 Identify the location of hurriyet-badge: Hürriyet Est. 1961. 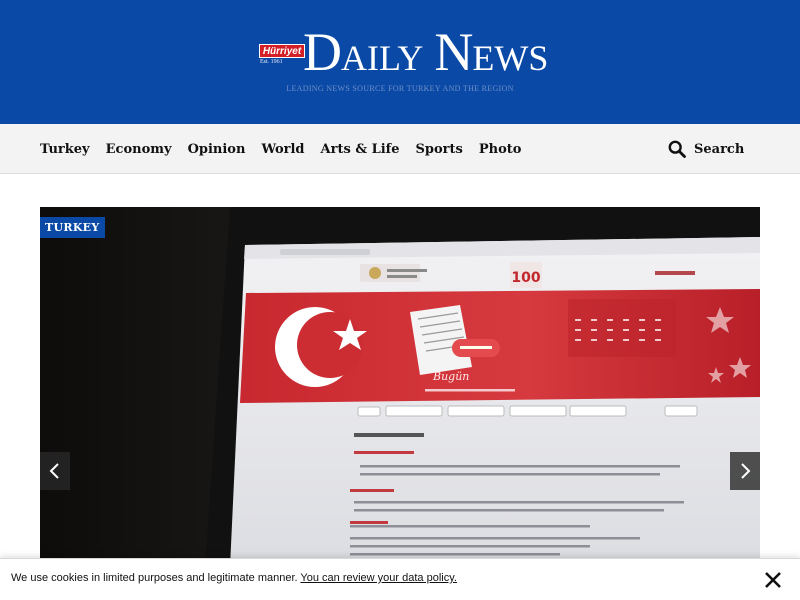
(282, 55).